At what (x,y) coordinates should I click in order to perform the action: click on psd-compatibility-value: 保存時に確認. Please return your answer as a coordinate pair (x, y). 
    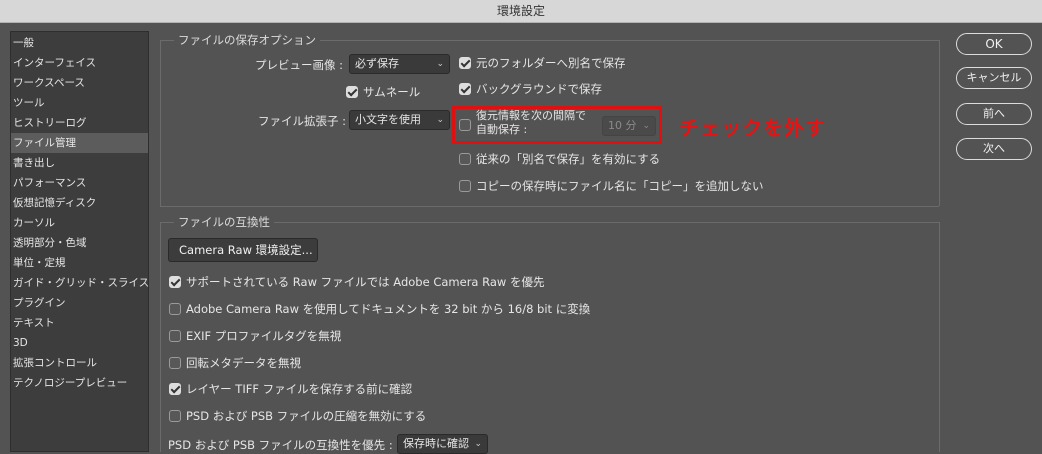
    Looking at the image, I should click on (436, 443).